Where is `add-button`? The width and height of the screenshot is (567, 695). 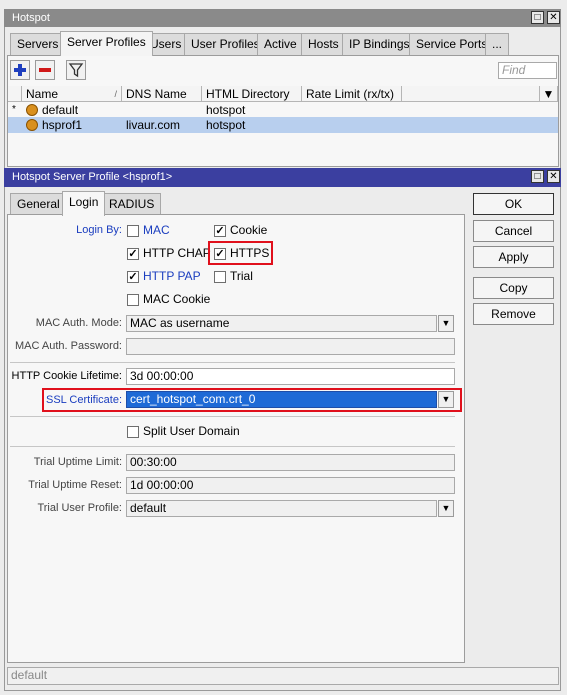 add-button is located at coordinates (20, 70).